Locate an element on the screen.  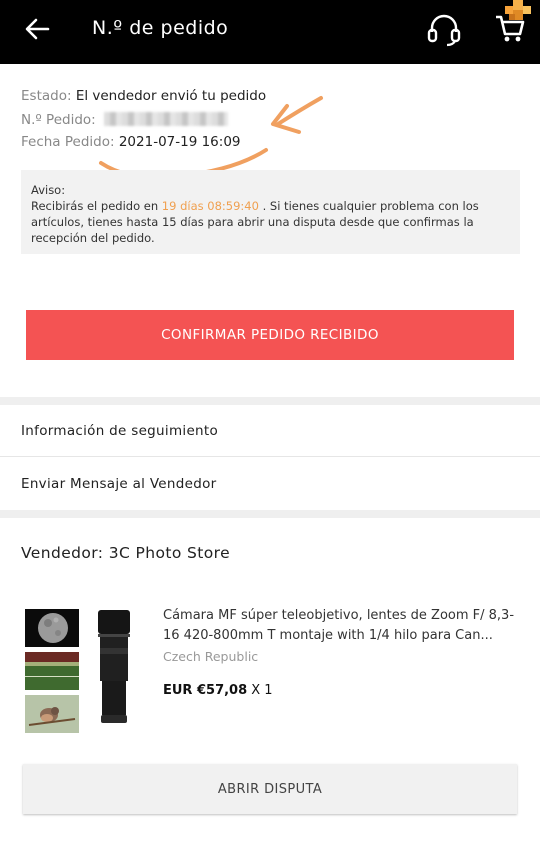
delivery-countdown: 19 días 08:59:40 is located at coordinates (210, 206).